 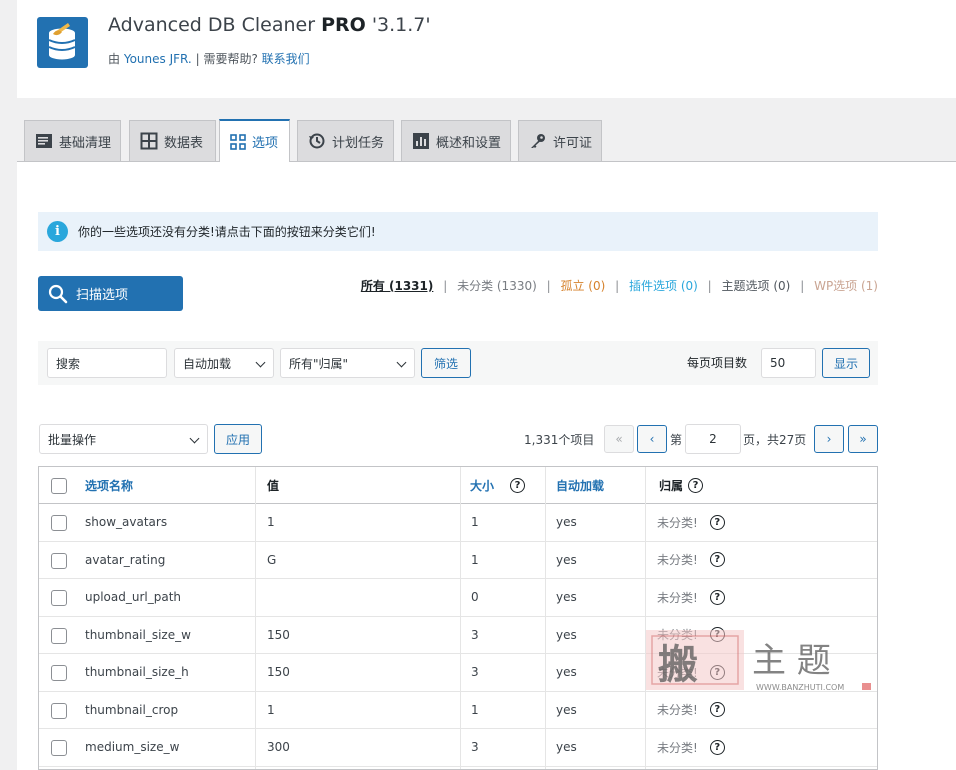 I want to click on plugin-logo, so click(x=62, y=42).